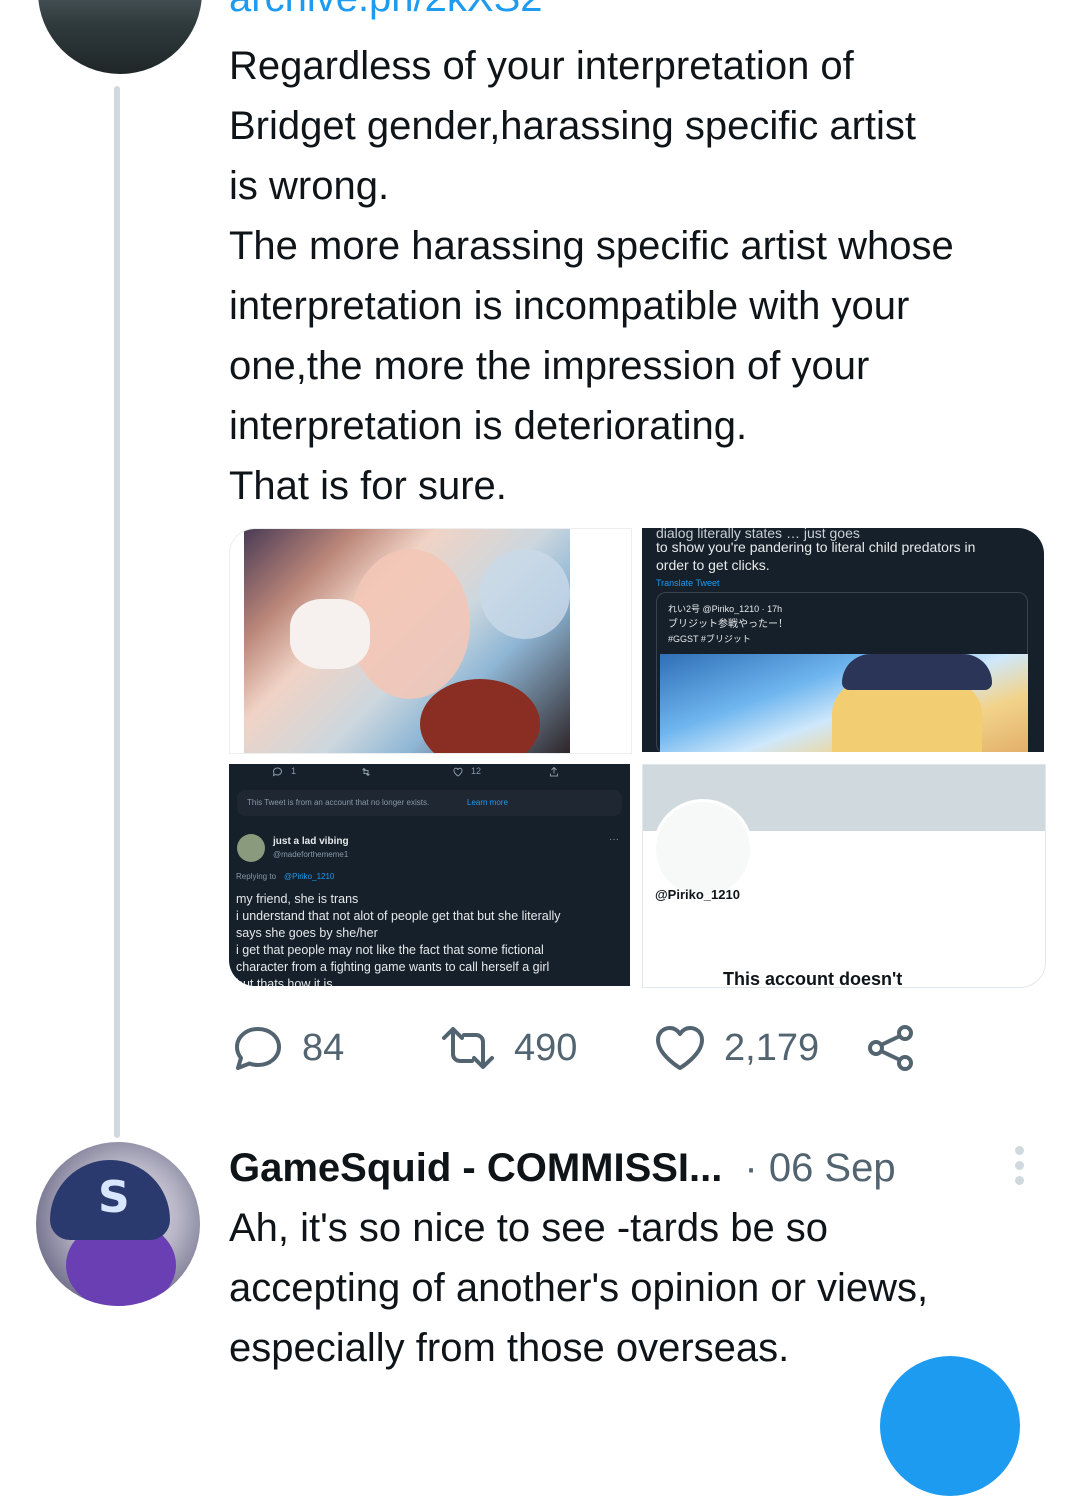  I want to click on retweet-count: 490, so click(546, 1047).